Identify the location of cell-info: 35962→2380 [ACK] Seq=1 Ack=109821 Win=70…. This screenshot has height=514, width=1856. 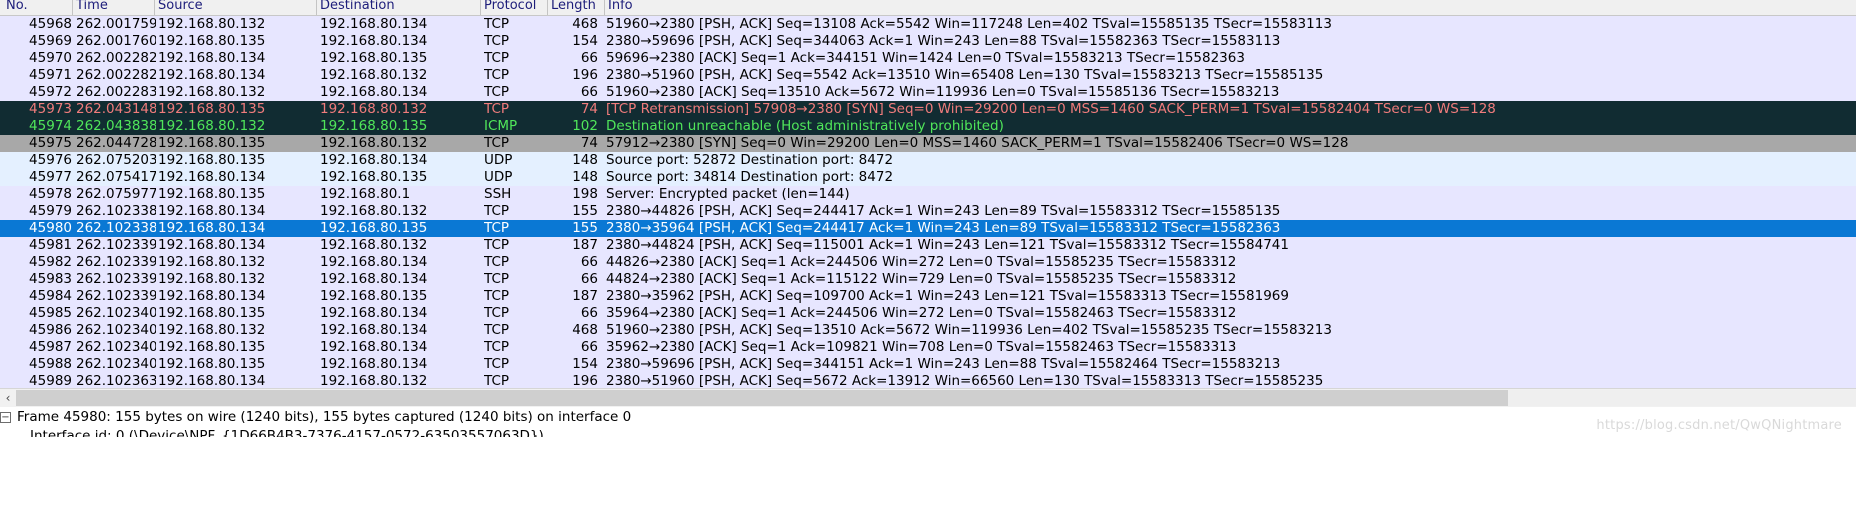
(921, 347).